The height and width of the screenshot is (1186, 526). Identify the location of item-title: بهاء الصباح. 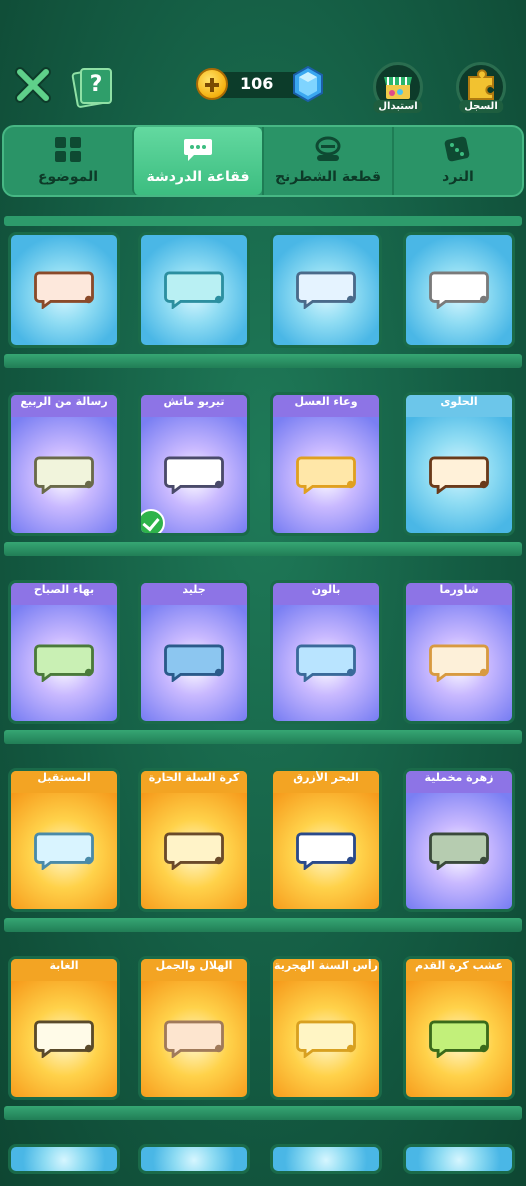
(64, 594).